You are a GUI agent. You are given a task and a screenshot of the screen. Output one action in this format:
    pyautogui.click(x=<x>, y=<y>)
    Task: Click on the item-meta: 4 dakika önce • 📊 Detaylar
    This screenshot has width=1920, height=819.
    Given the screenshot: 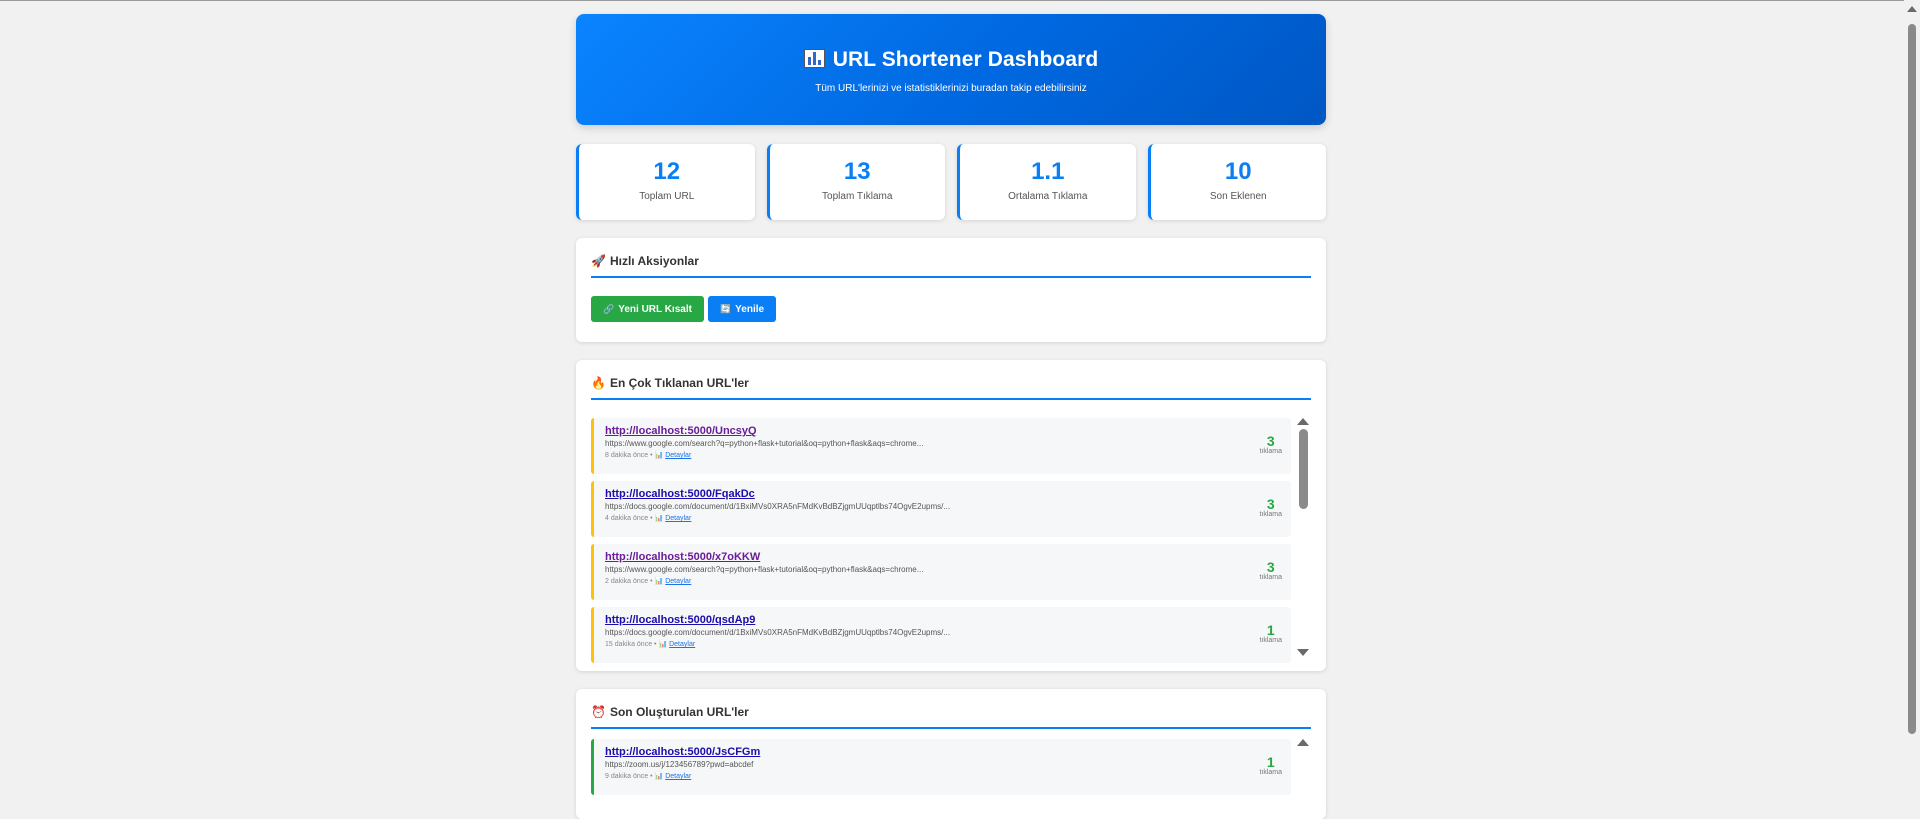 What is the action you would take?
    pyautogui.click(x=648, y=518)
    